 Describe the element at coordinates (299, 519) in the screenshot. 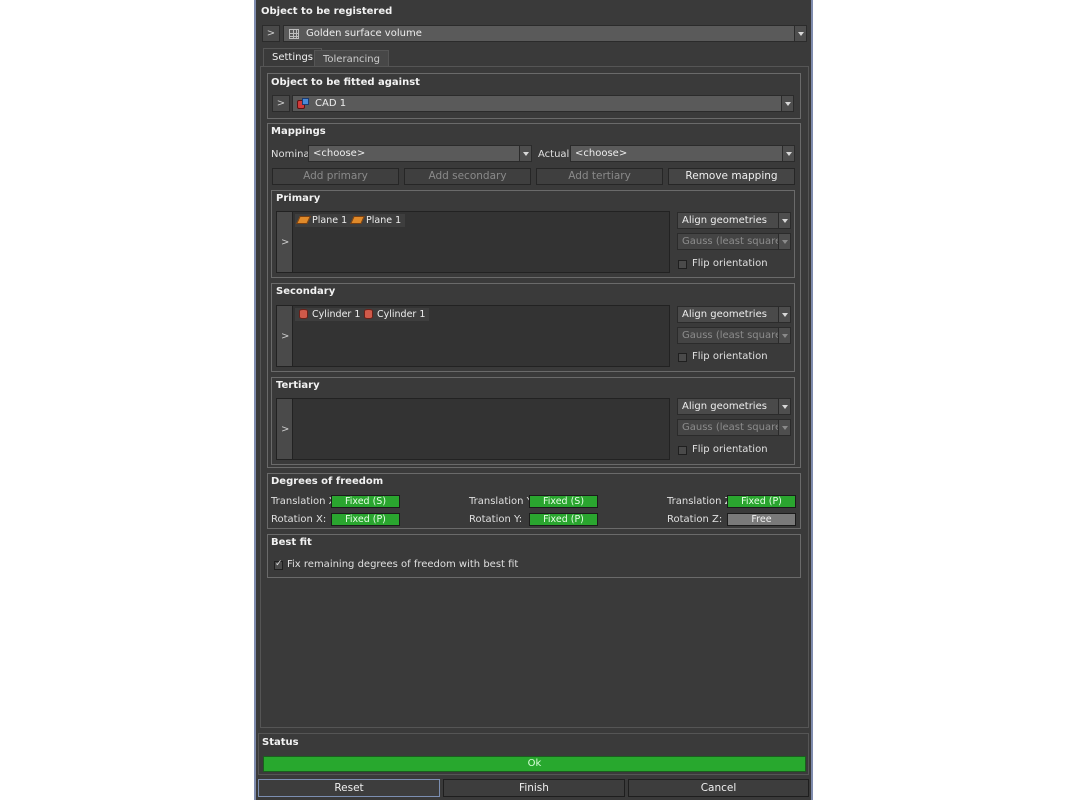

I see `rotation-x-label: Rotation X:` at that location.